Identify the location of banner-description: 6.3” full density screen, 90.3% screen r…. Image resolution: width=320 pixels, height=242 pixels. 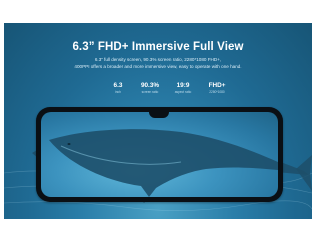
(158, 63).